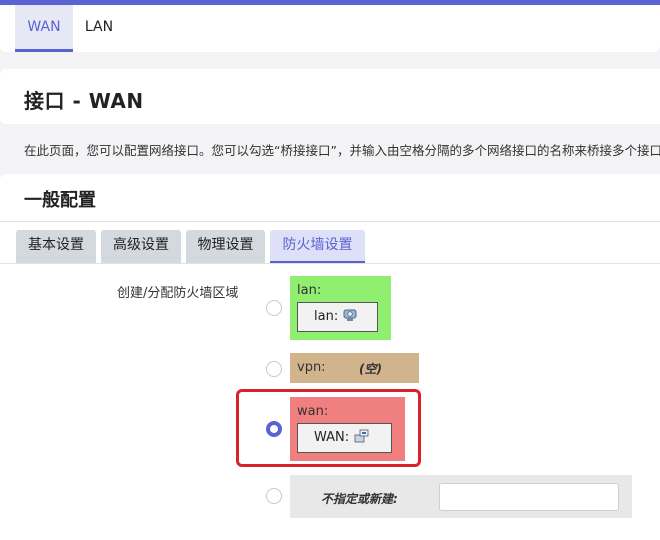 This screenshot has height=540, width=660. Describe the element at coordinates (99, 28) in the screenshot. I see `tab-lan: LAN` at that location.